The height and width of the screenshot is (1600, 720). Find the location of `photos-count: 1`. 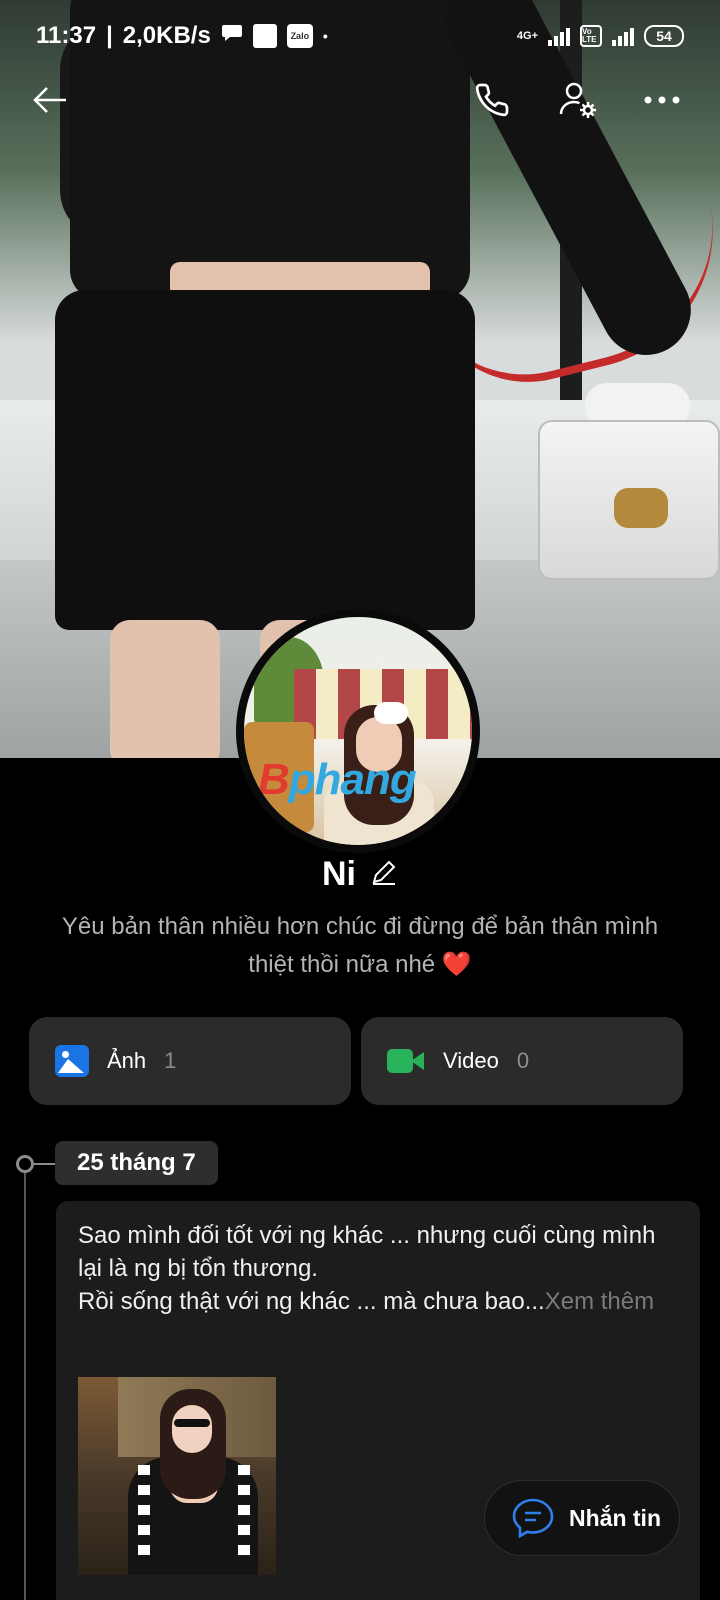

photos-count: 1 is located at coordinates (170, 1060).